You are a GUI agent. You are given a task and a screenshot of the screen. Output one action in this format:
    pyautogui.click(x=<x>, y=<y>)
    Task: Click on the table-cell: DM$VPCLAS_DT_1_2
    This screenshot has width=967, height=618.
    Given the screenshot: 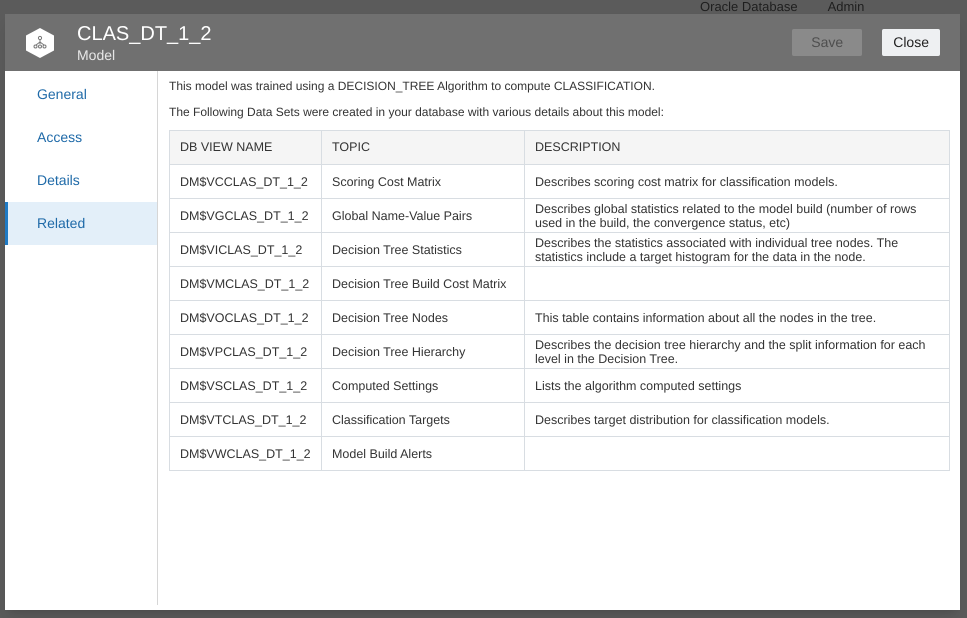 What is the action you would take?
    pyautogui.click(x=244, y=351)
    